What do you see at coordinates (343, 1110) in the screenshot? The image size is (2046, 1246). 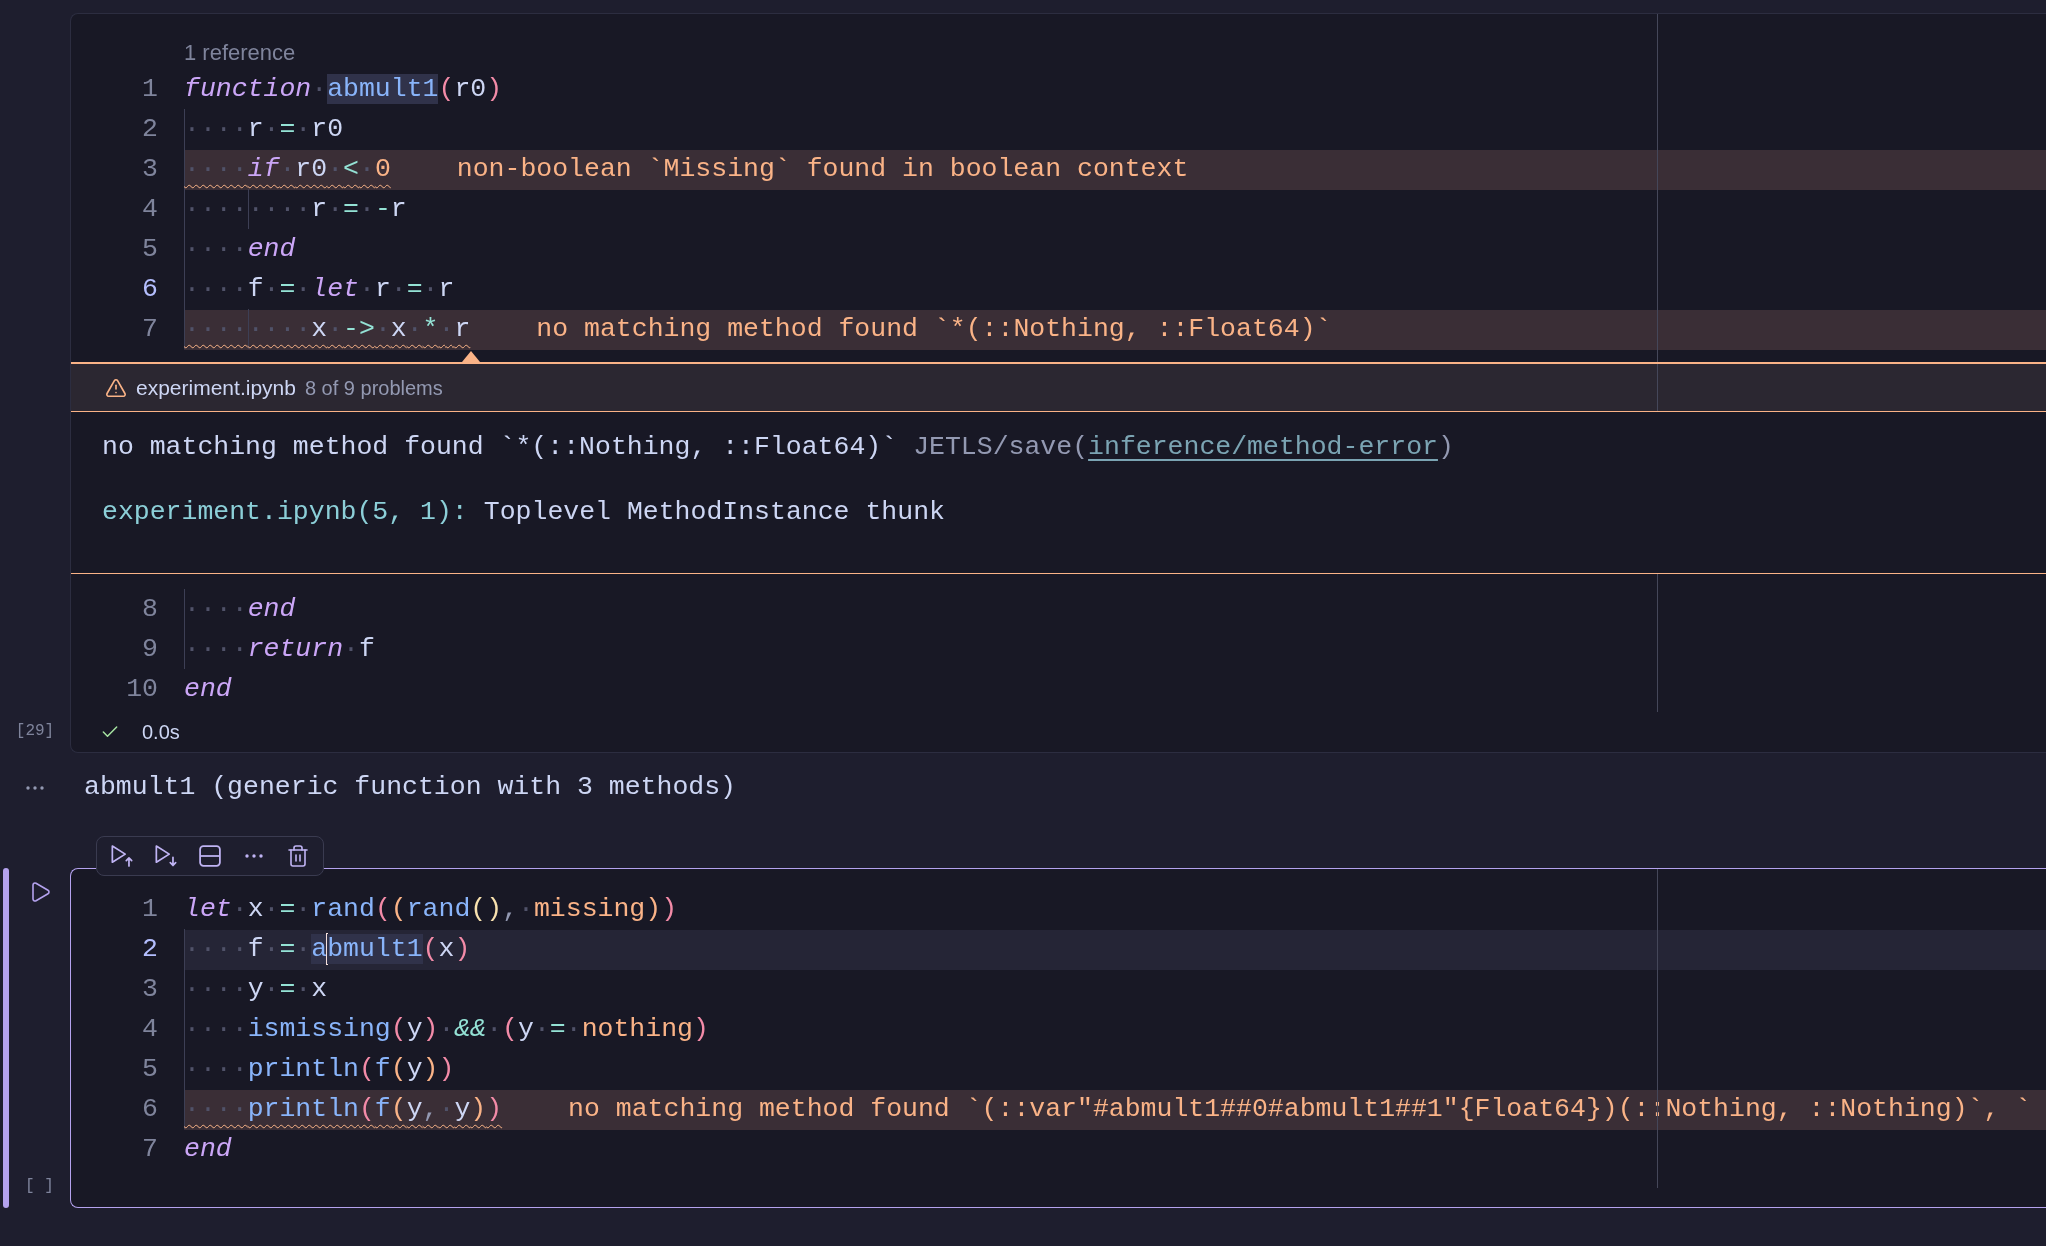 I see `code-line: ····println(f(y,·y))` at bounding box center [343, 1110].